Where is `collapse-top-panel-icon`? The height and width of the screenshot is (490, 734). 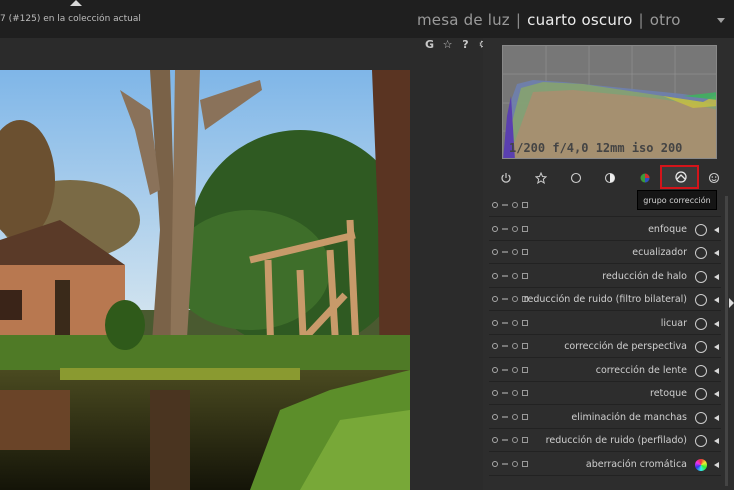
collapse-top-panel-icon is located at coordinates (76, 3).